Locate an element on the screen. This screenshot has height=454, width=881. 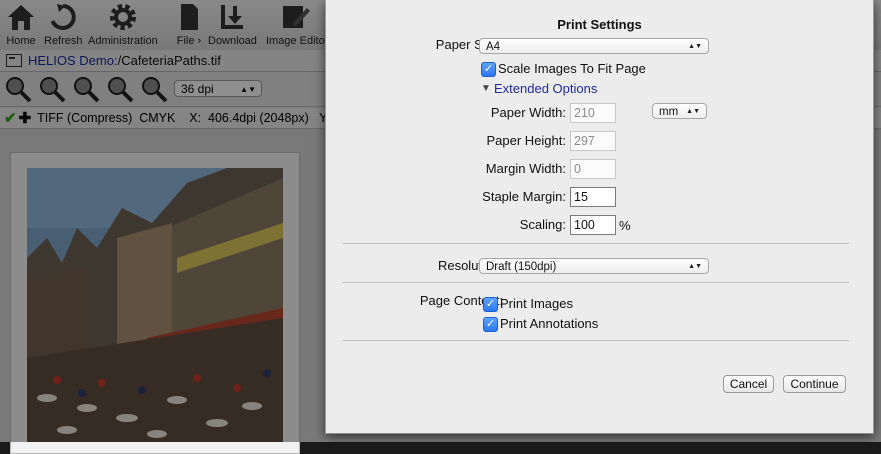
disclosure-triangle-icon: ▼ is located at coordinates (486, 88).